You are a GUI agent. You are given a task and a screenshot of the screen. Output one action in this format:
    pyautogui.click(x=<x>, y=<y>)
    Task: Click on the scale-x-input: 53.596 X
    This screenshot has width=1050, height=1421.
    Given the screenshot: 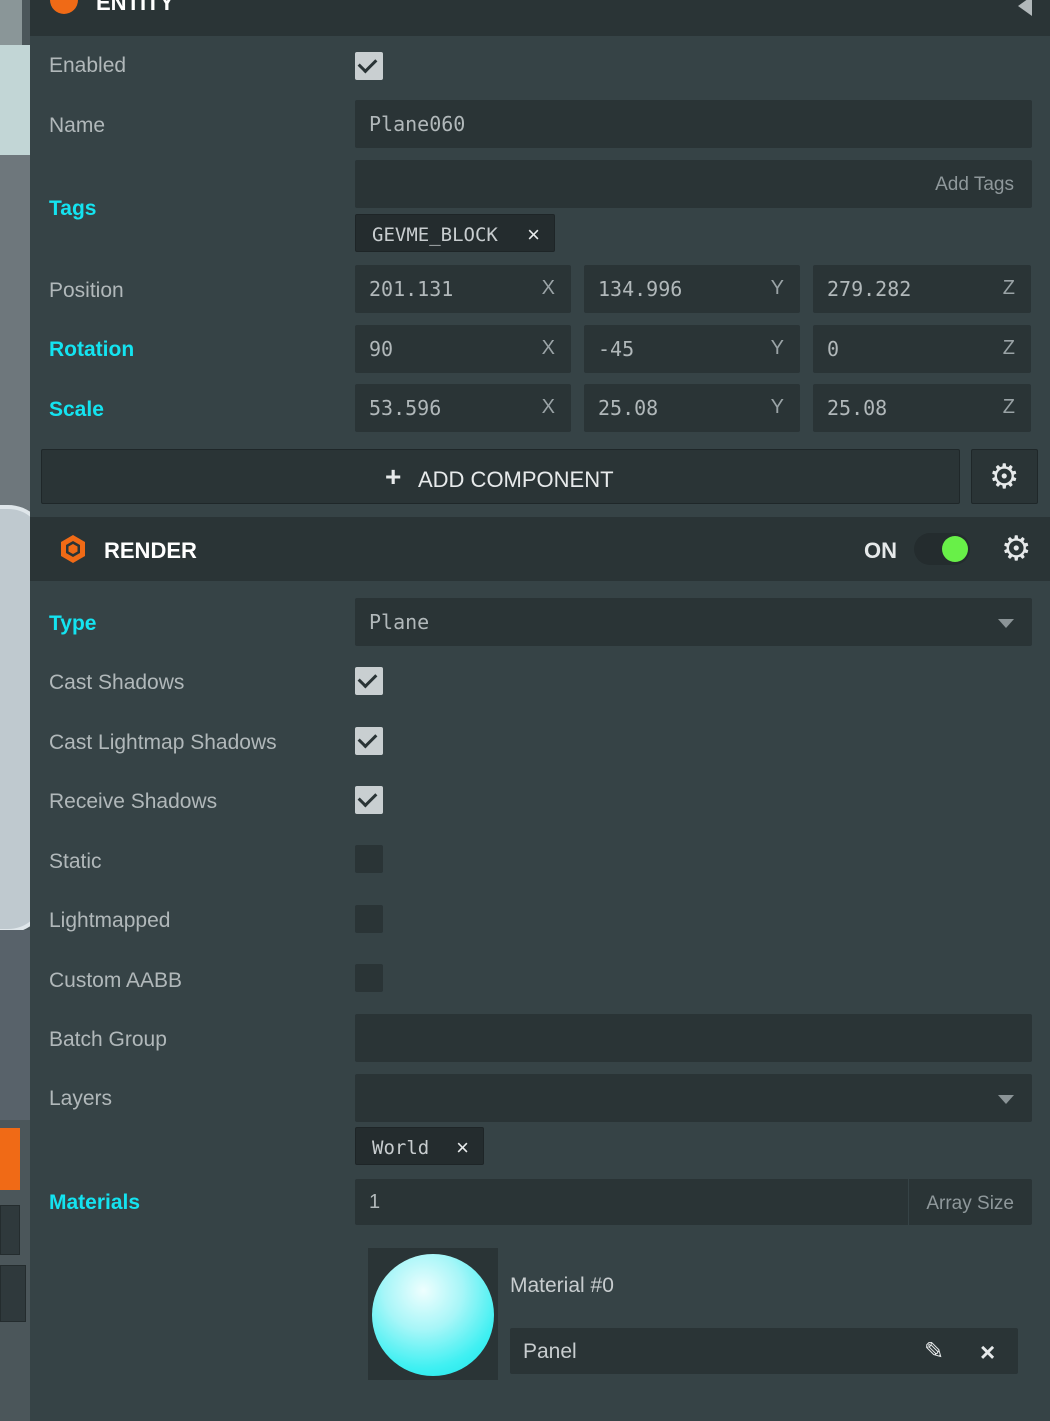 What is the action you would take?
    pyautogui.click(x=463, y=408)
    